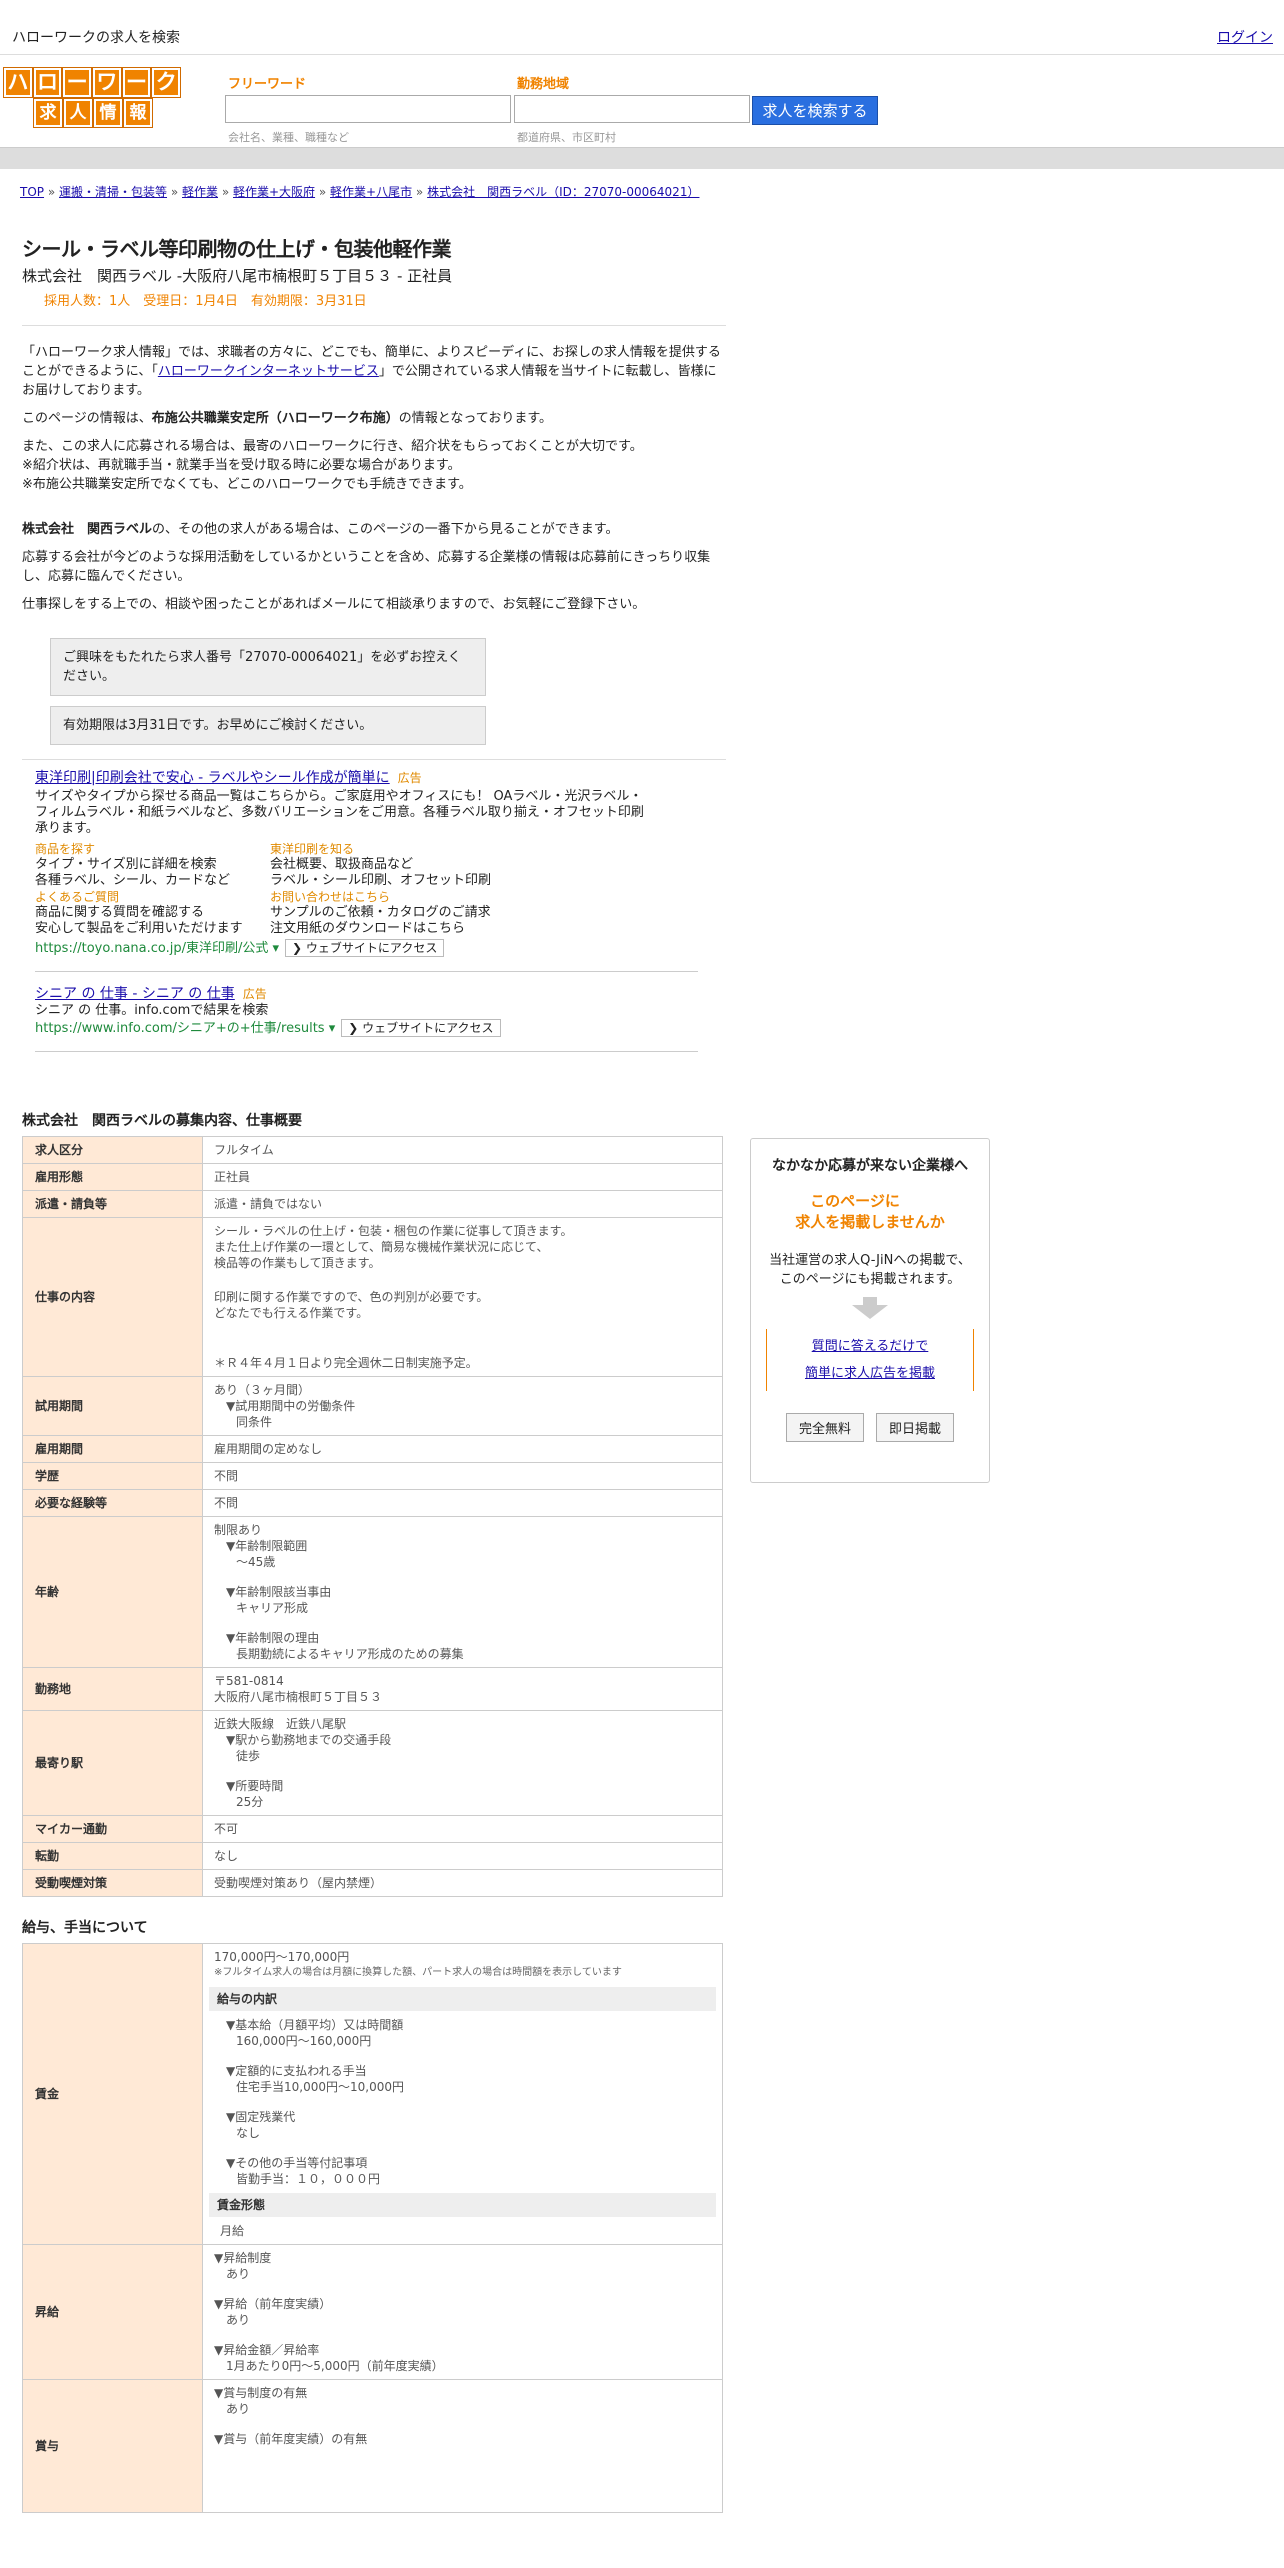 This screenshot has height=2568, width=1284. Describe the element at coordinates (870, 1346) in the screenshot. I see `question-link: 質問に答えるだけで` at that location.